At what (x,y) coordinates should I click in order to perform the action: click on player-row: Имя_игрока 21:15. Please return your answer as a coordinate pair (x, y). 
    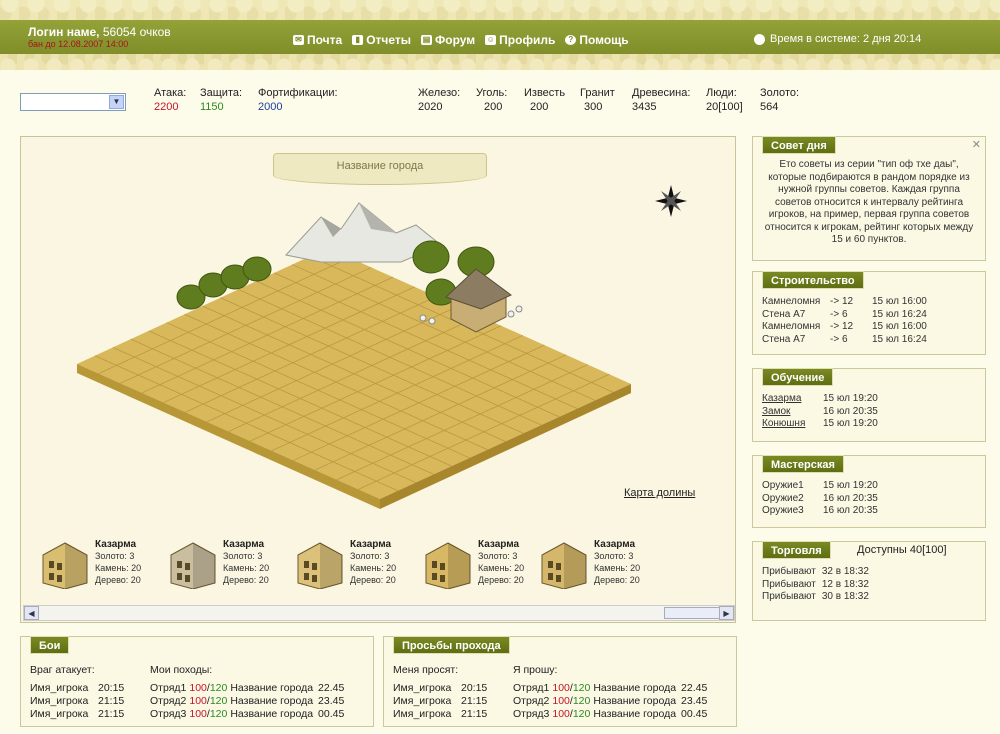
    Looking at the image, I should click on (440, 701).